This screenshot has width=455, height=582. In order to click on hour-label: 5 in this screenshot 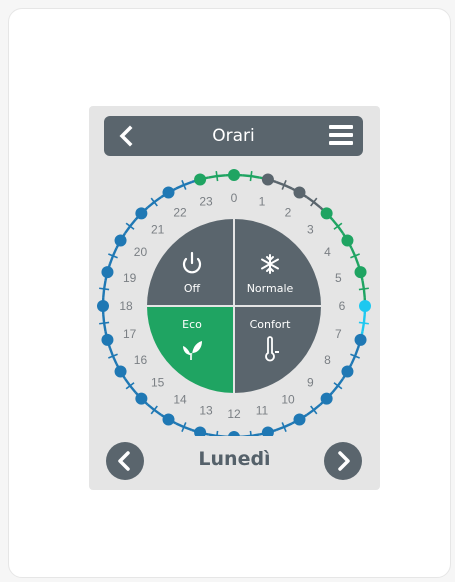, I will do `click(338, 278)`.